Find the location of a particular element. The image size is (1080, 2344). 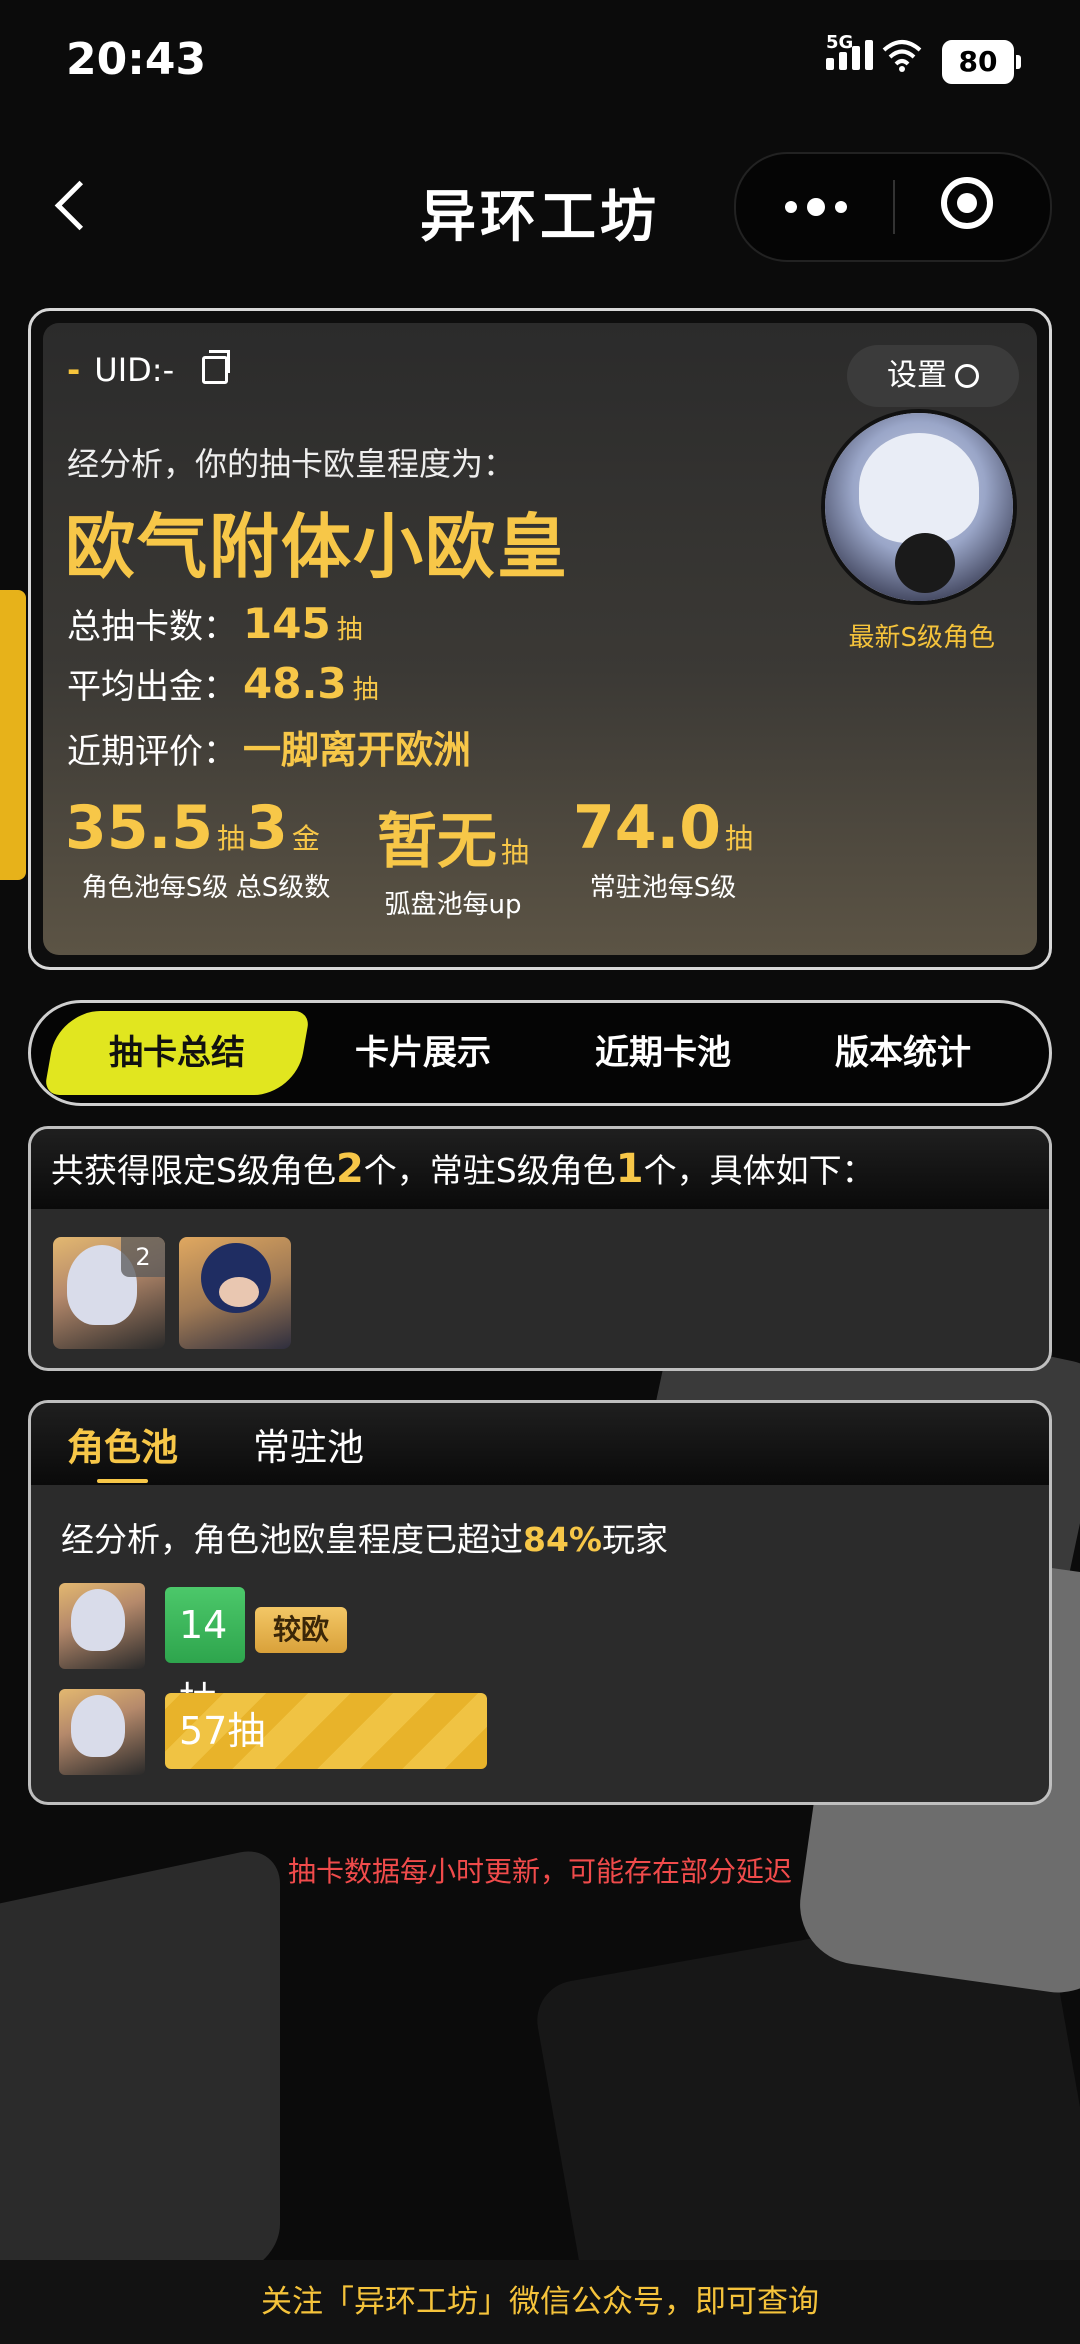

metric-value: 暂无 is located at coordinates (436, 842).